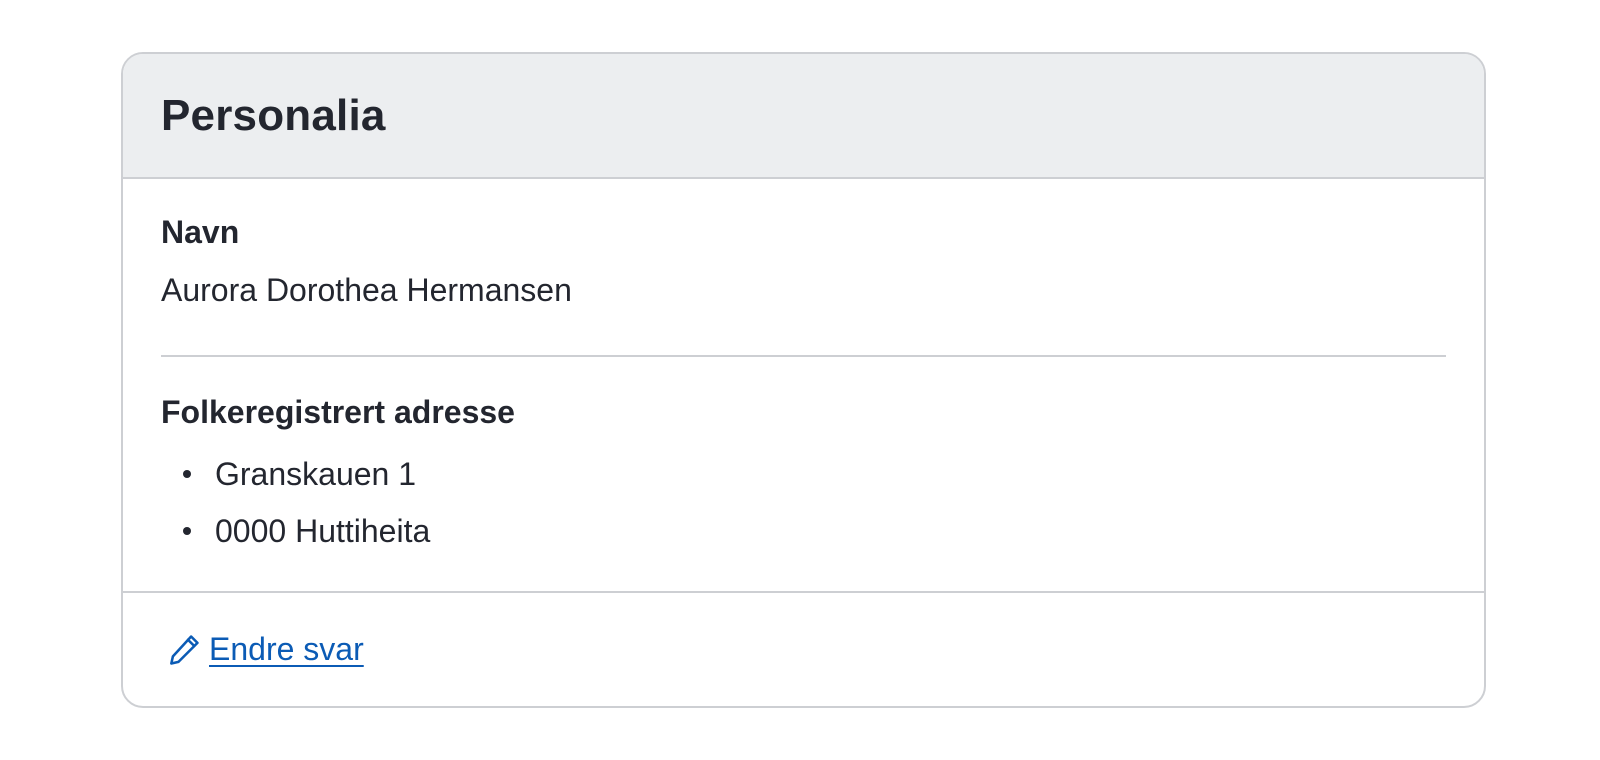 Image resolution: width=1600 pixels, height=760 pixels. I want to click on card-footer: Endre svar, so click(803, 649).